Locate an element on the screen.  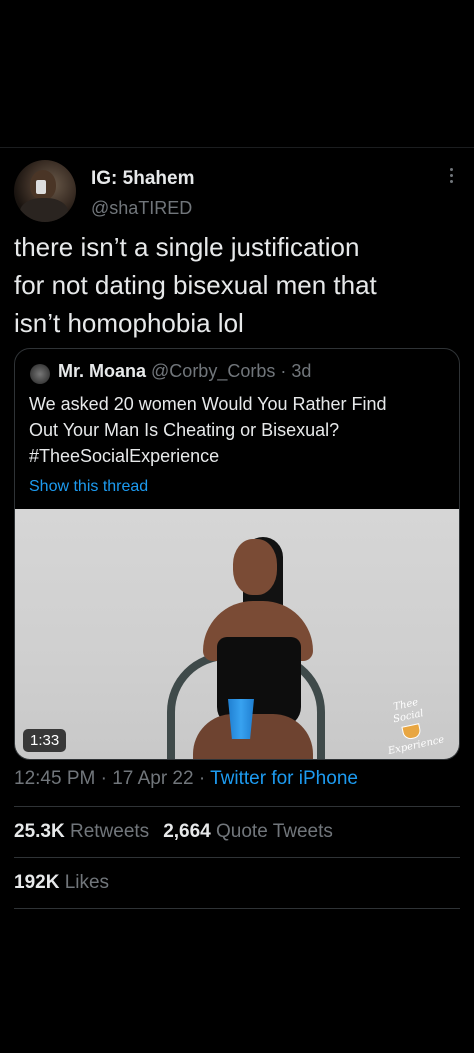
quoted-tweet-header: Mr. Moana @Corby_Corbs · 3d is located at coordinates (184, 371).